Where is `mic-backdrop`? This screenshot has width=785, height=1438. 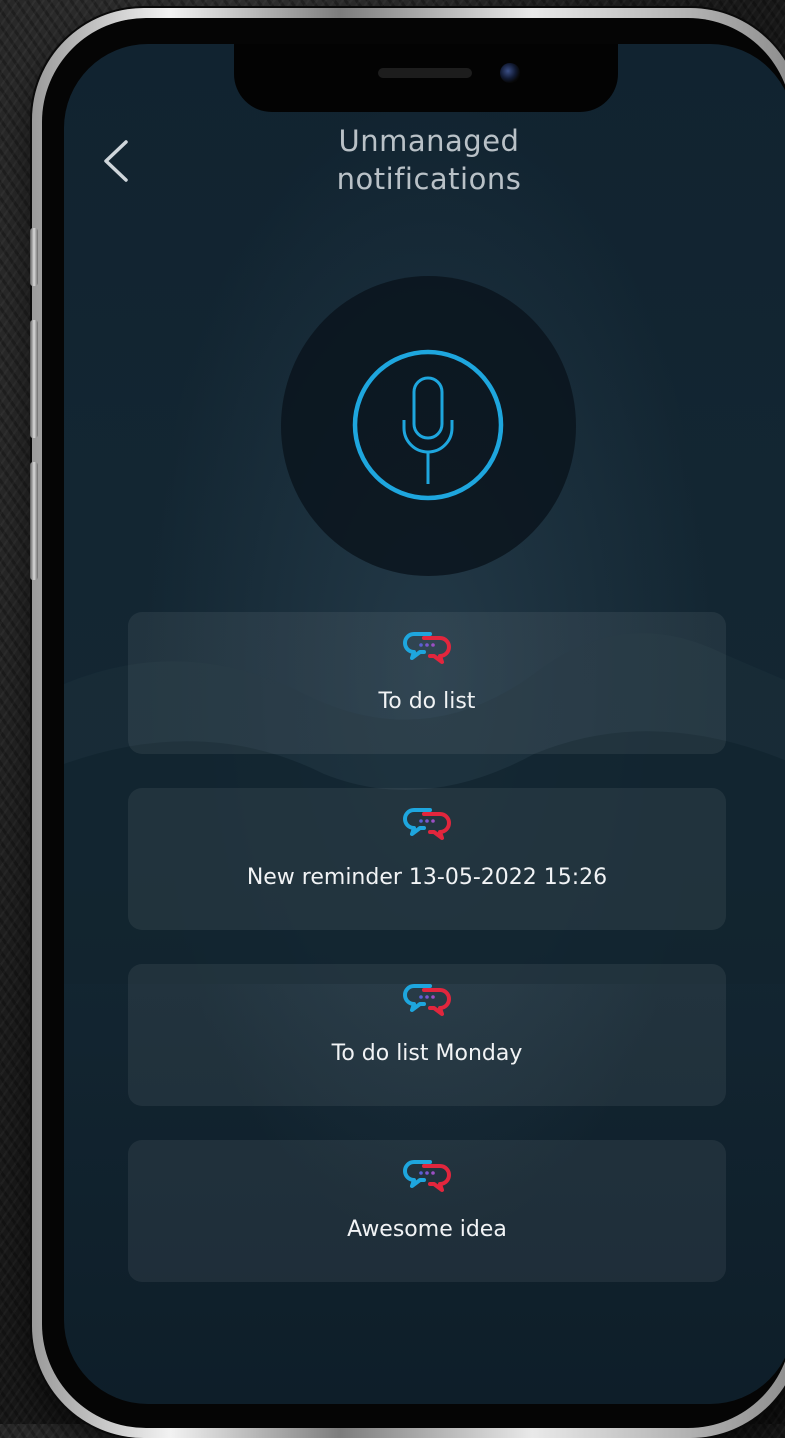
mic-backdrop is located at coordinates (428, 426).